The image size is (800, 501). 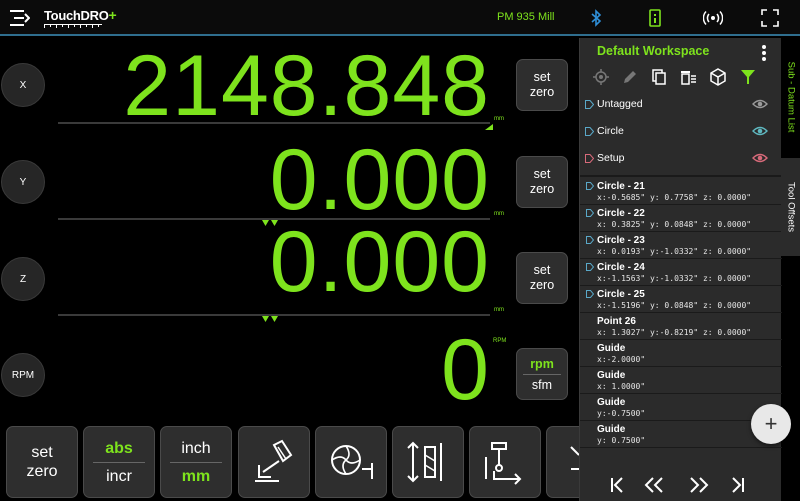 What do you see at coordinates (771, 424) in the screenshot?
I see `add-point-fab: +` at bounding box center [771, 424].